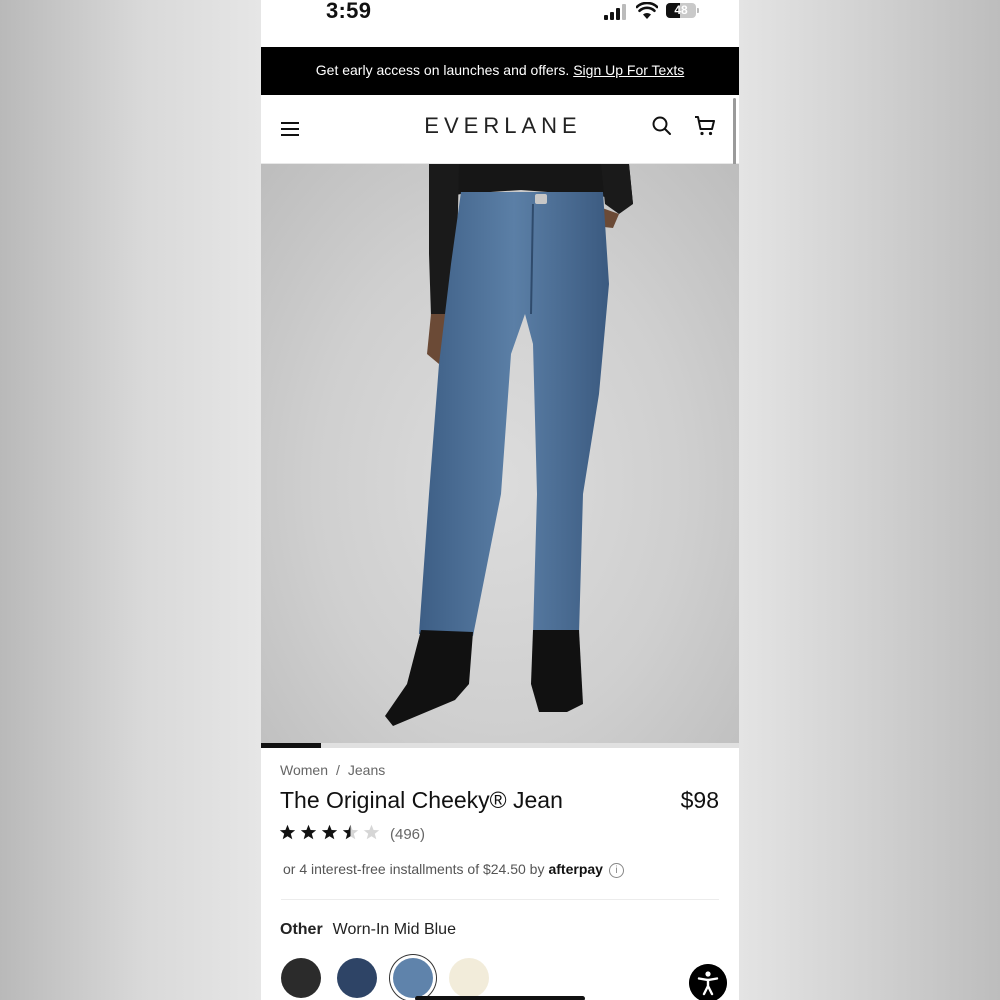  Describe the element at coordinates (500, 899) in the screenshot. I see `section-divider` at that location.